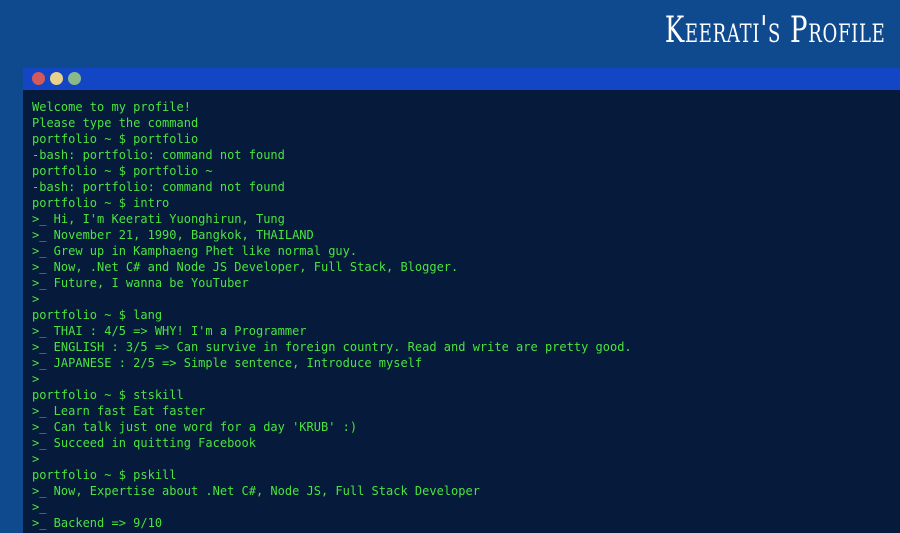 This screenshot has width=900, height=533. I want to click on terminal-line: portfolio ~ $ portfolio ~, so click(122, 171).